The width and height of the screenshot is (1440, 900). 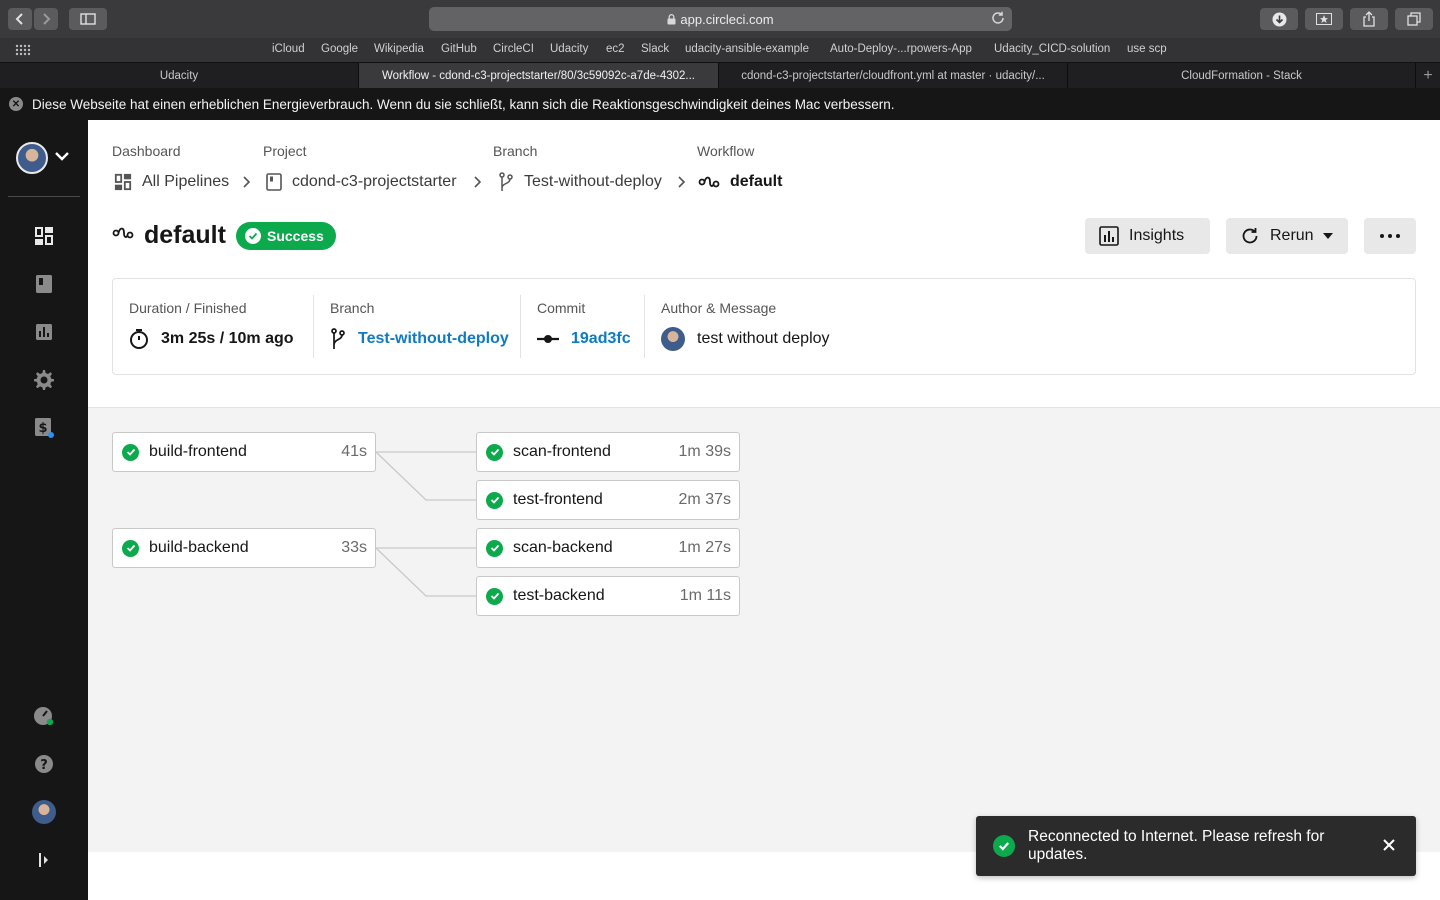 I want to click on page-title: default, so click(x=185, y=235).